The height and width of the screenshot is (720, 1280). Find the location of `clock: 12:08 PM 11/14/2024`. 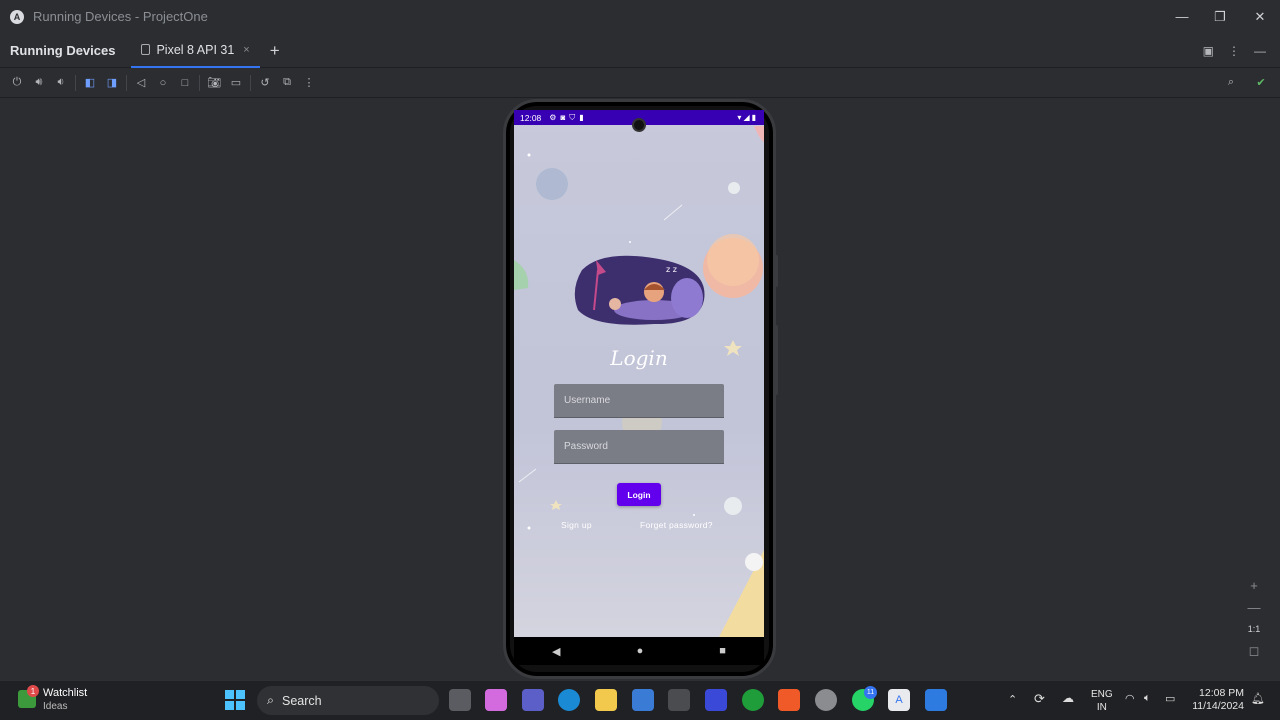

clock: 12:08 PM 11/14/2024 is located at coordinates (1216, 700).